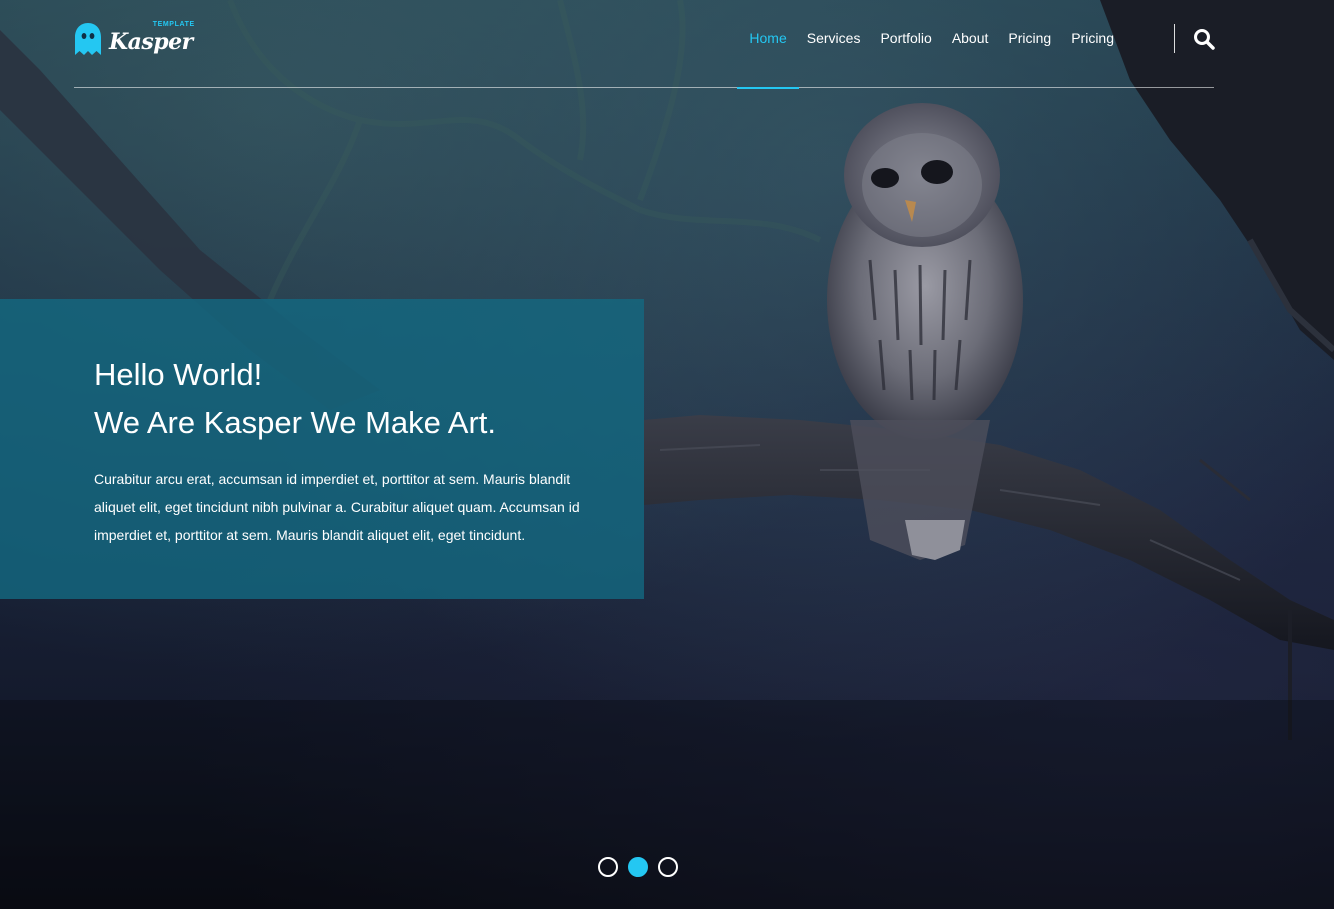  What do you see at coordinates (905, 58) in the screenshot?
I see `nav-item-portfolio: Portfolio` at bounding box center [905, 58].